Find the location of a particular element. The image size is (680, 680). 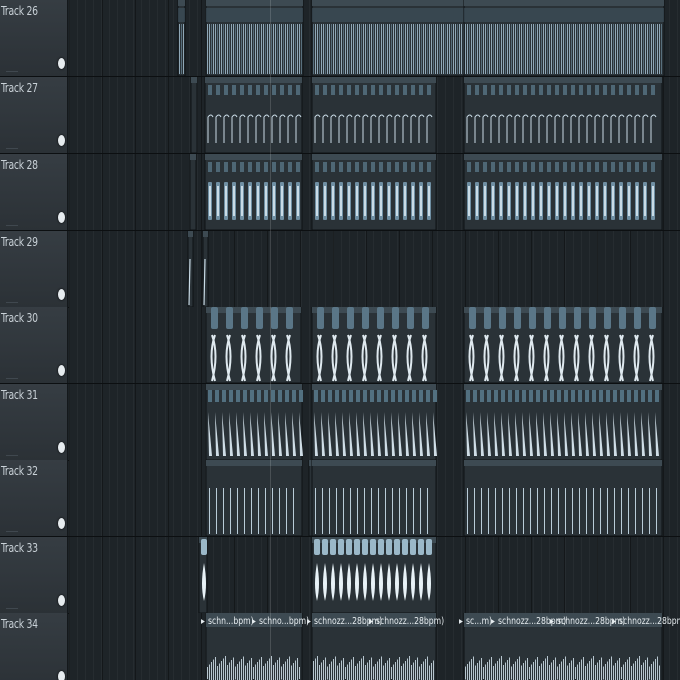

track-row: Track 27 is located at coordinates (340, 115).